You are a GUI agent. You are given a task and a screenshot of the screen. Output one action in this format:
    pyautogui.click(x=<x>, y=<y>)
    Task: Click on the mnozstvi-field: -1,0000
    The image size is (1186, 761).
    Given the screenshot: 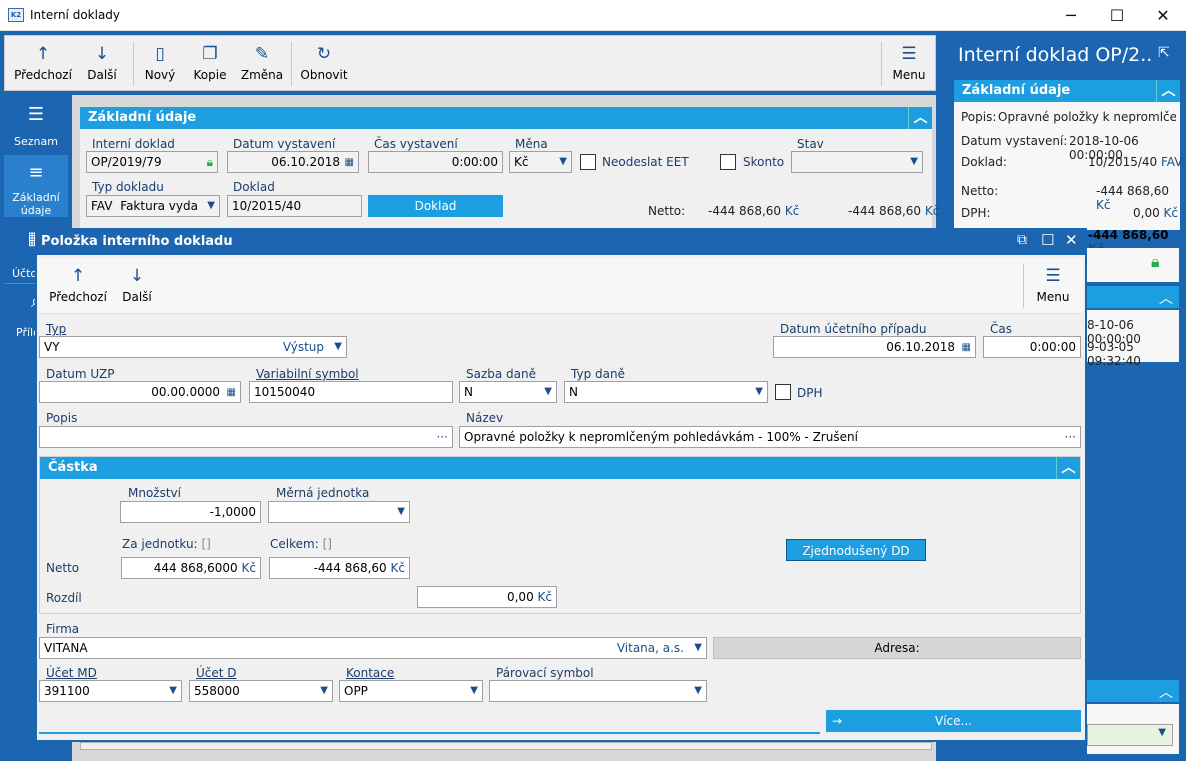 What is the action you would take?
    pyautogui.click(x=190, y=512)
    